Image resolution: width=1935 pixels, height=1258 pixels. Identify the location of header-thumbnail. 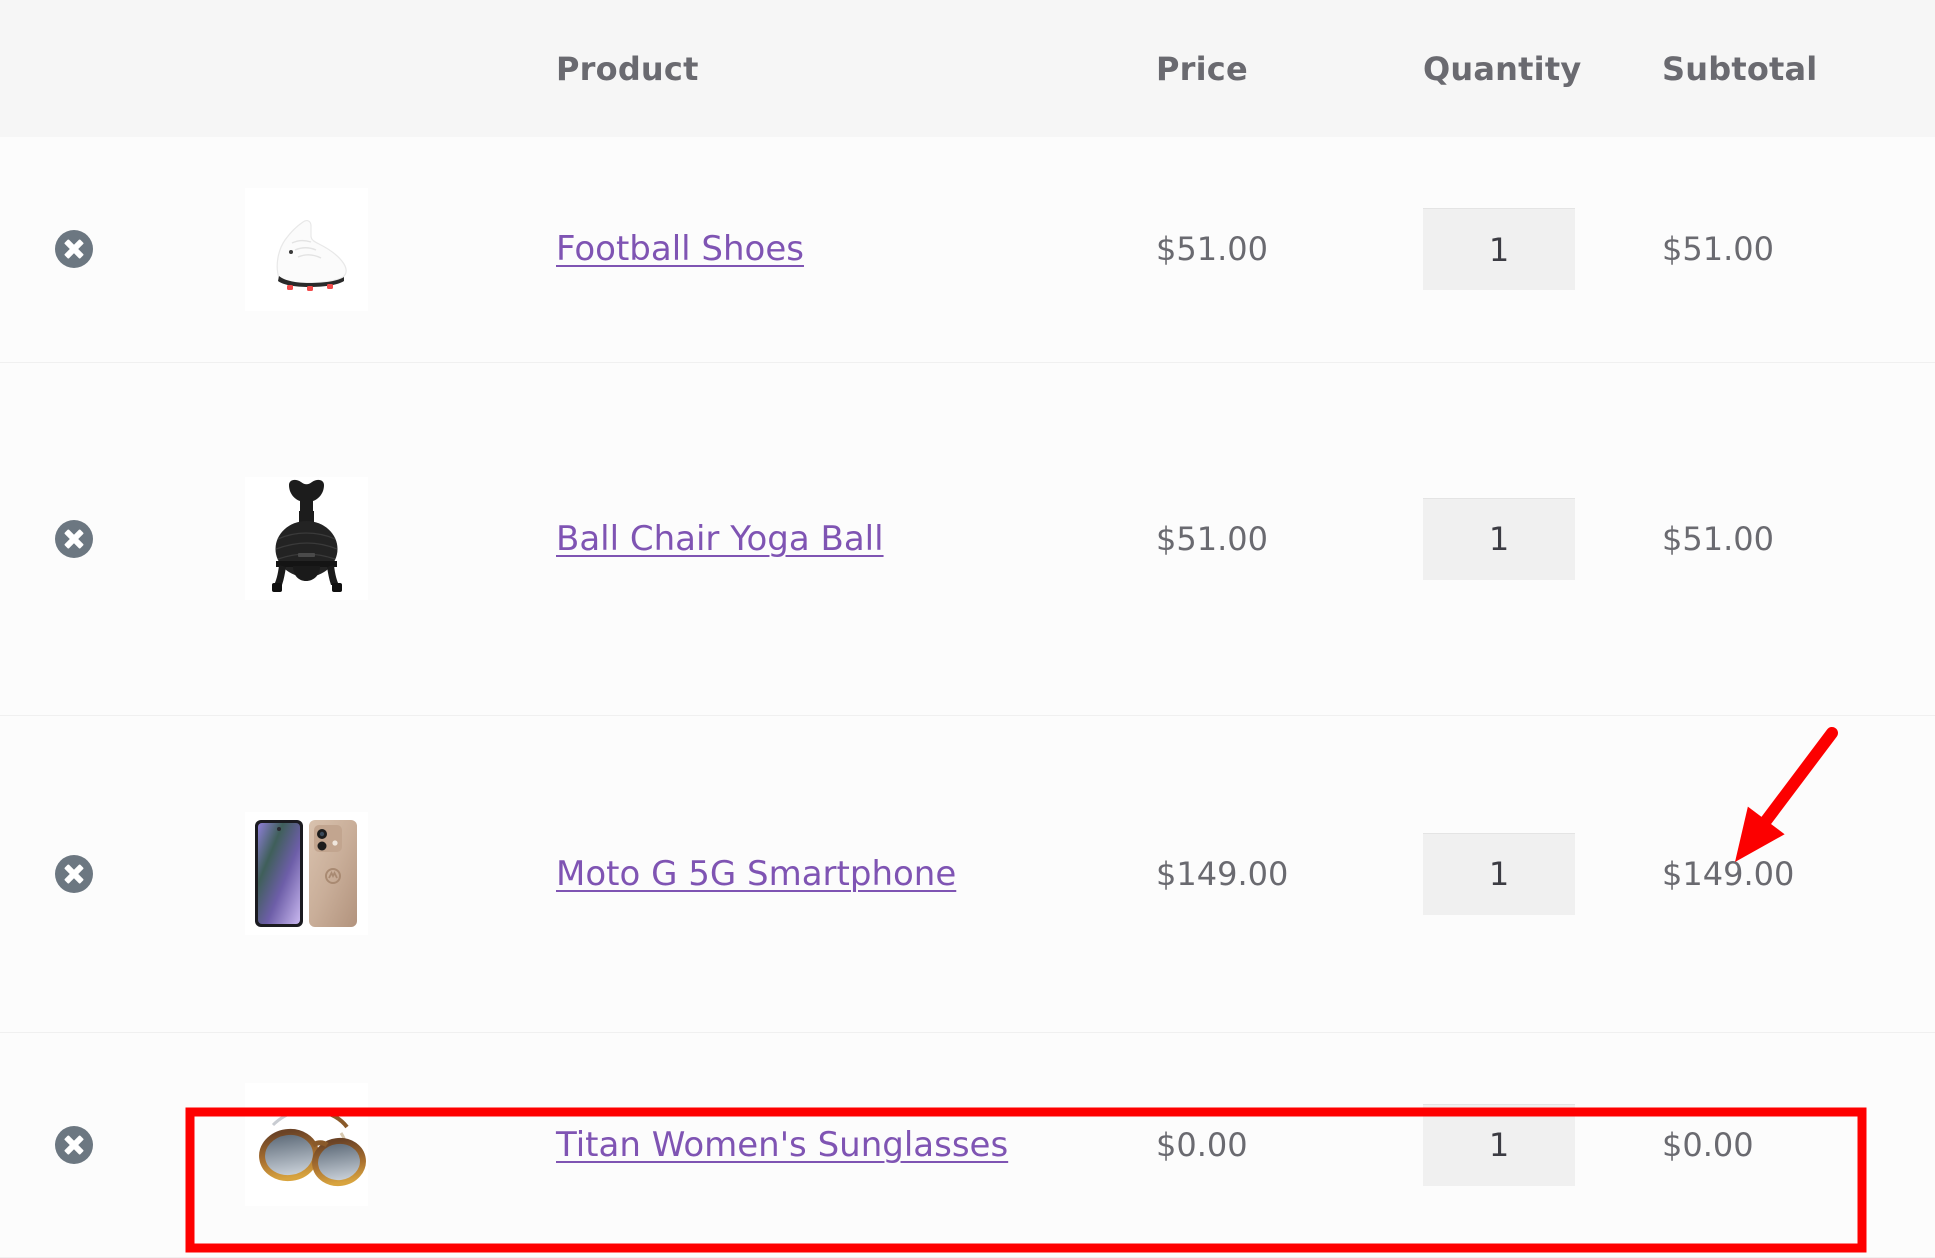
(364, 68).